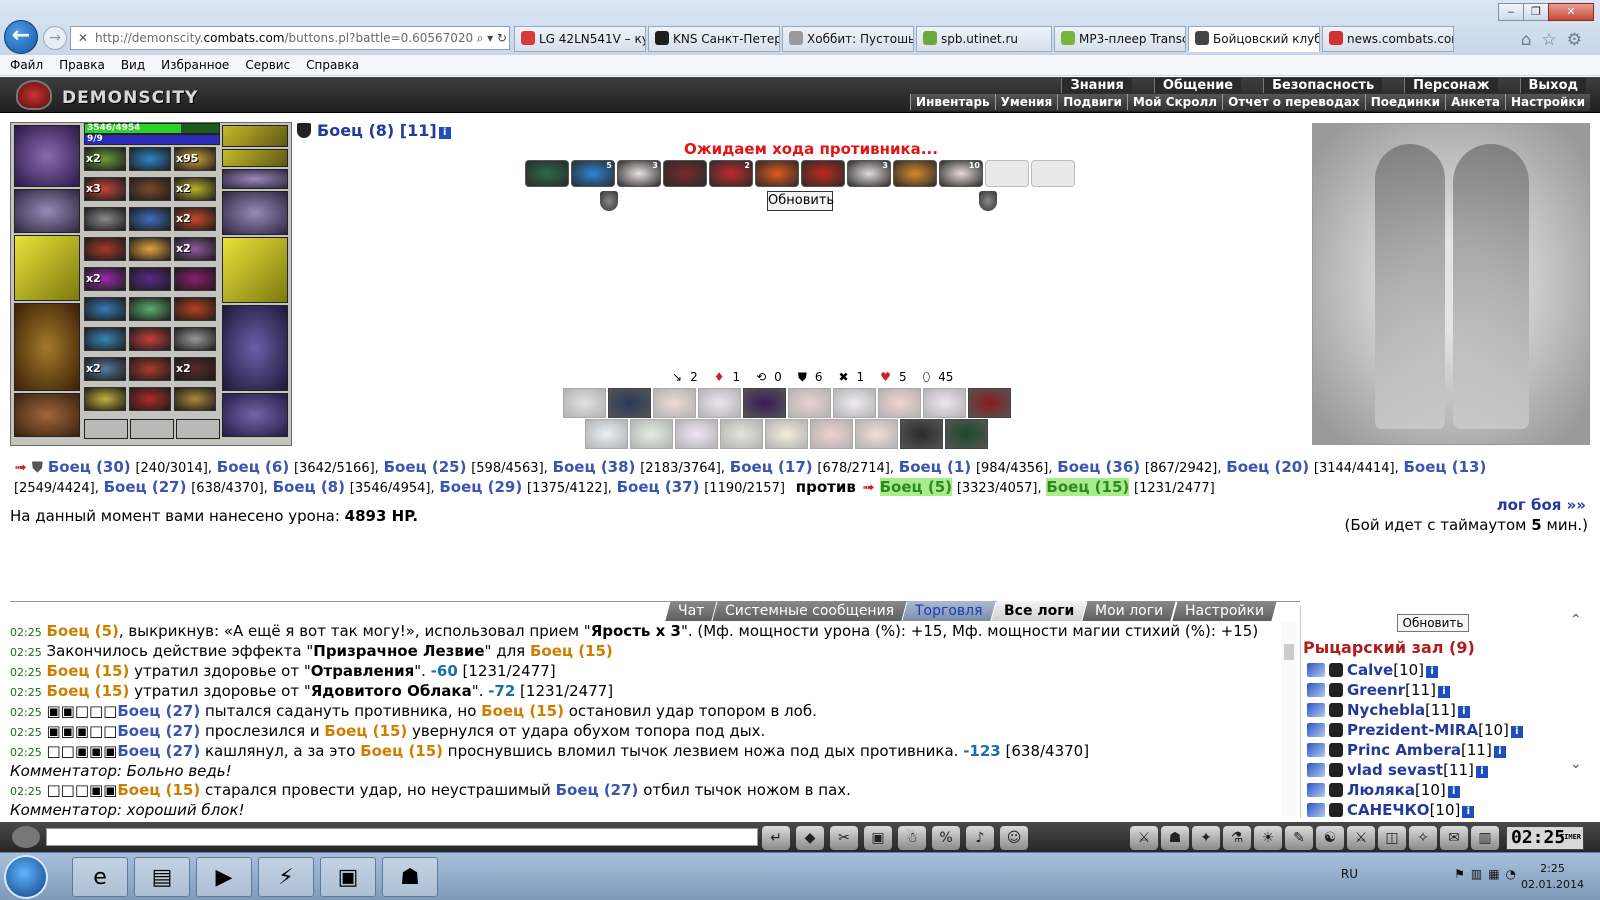  What do you see at coordinates (1014, 838) in the screenshot?
I see `smile-icon: ☺` at bounding box center [1014, 838].